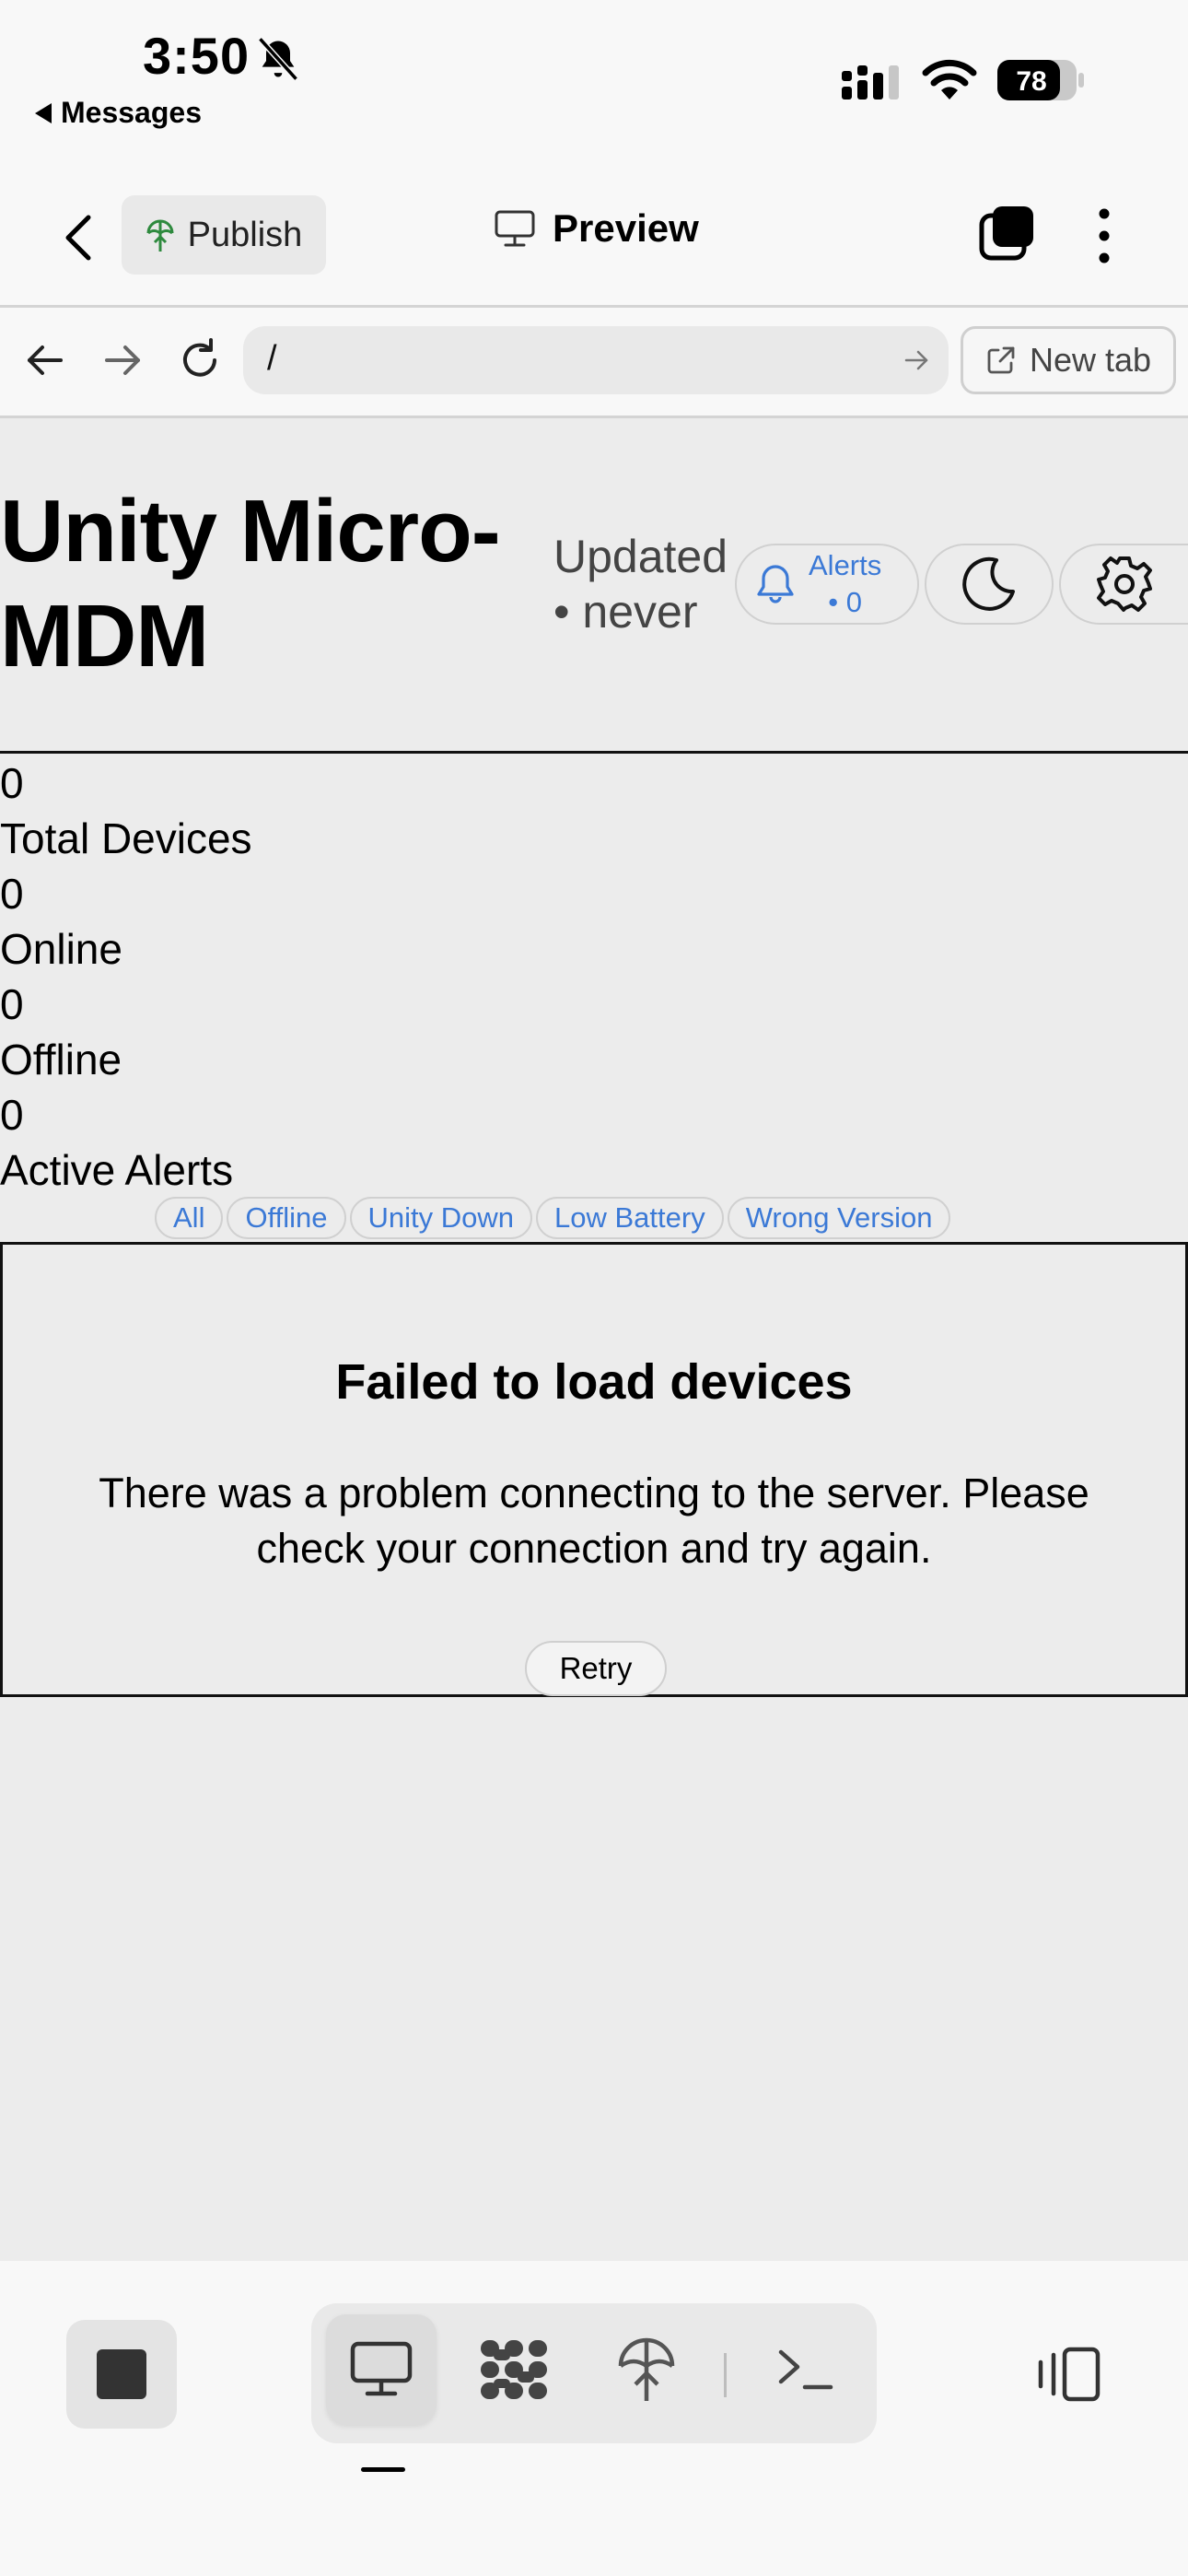  I want to click on bottom-toolbar, so click(594, 2418).